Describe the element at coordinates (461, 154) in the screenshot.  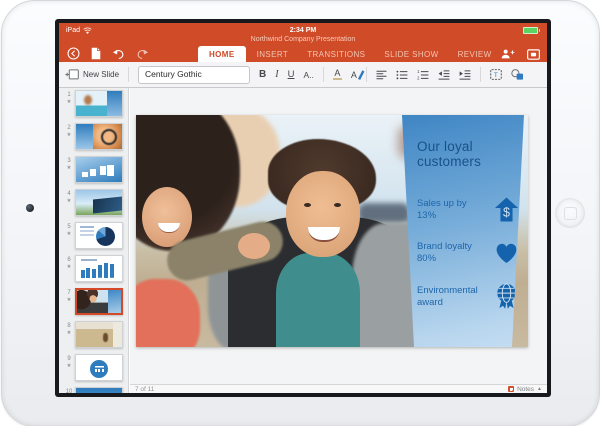
I see `slide-title: Our loyal customers` at that location.